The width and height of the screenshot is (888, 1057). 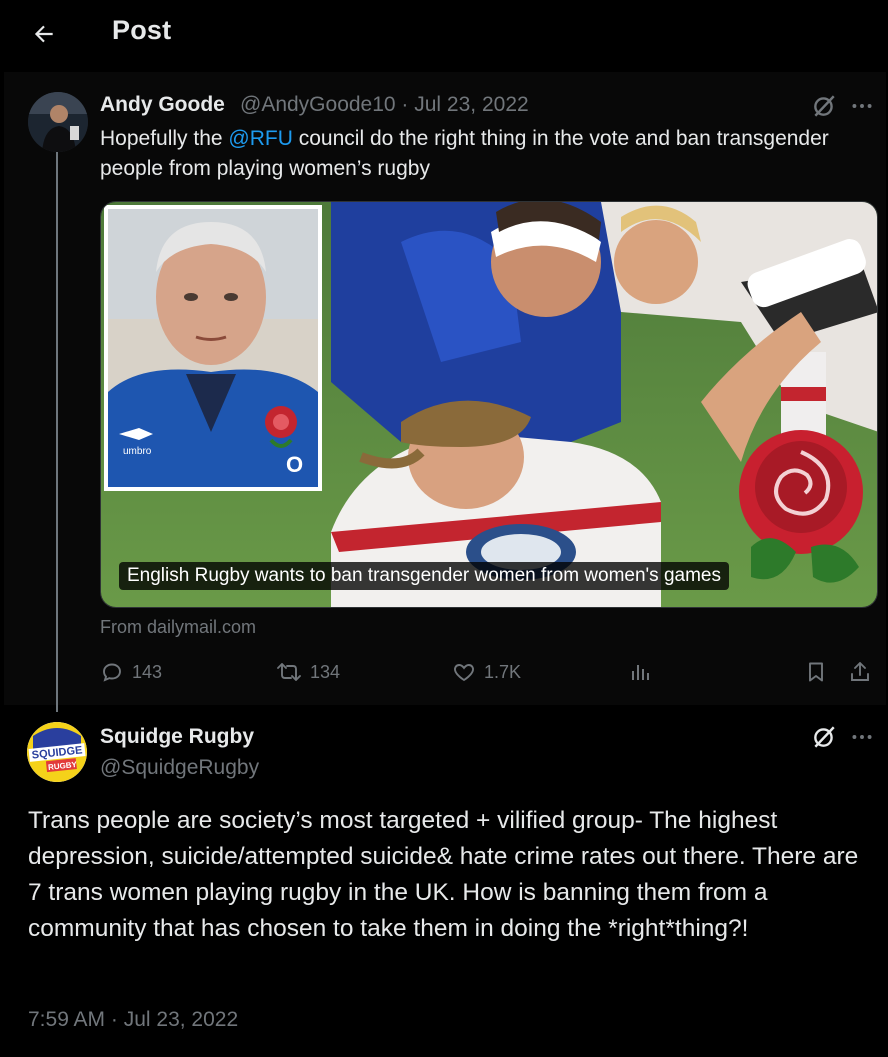 I want to click on author-handle: @SquidgeRugby, so click(x=179, y=768).